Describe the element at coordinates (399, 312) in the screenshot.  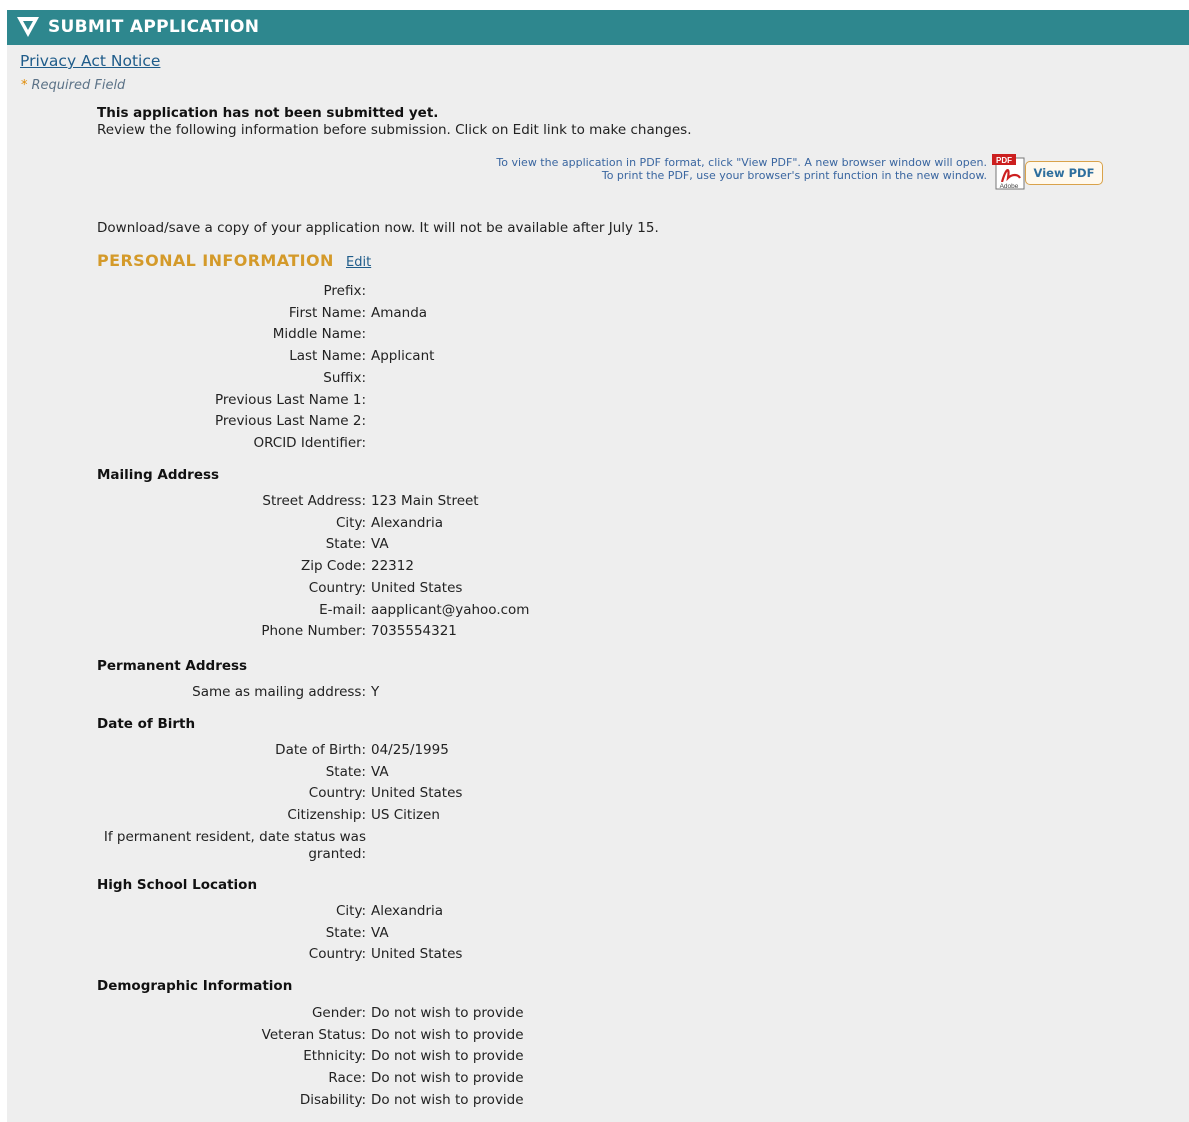
I see `field-value: Amanda` at that location.